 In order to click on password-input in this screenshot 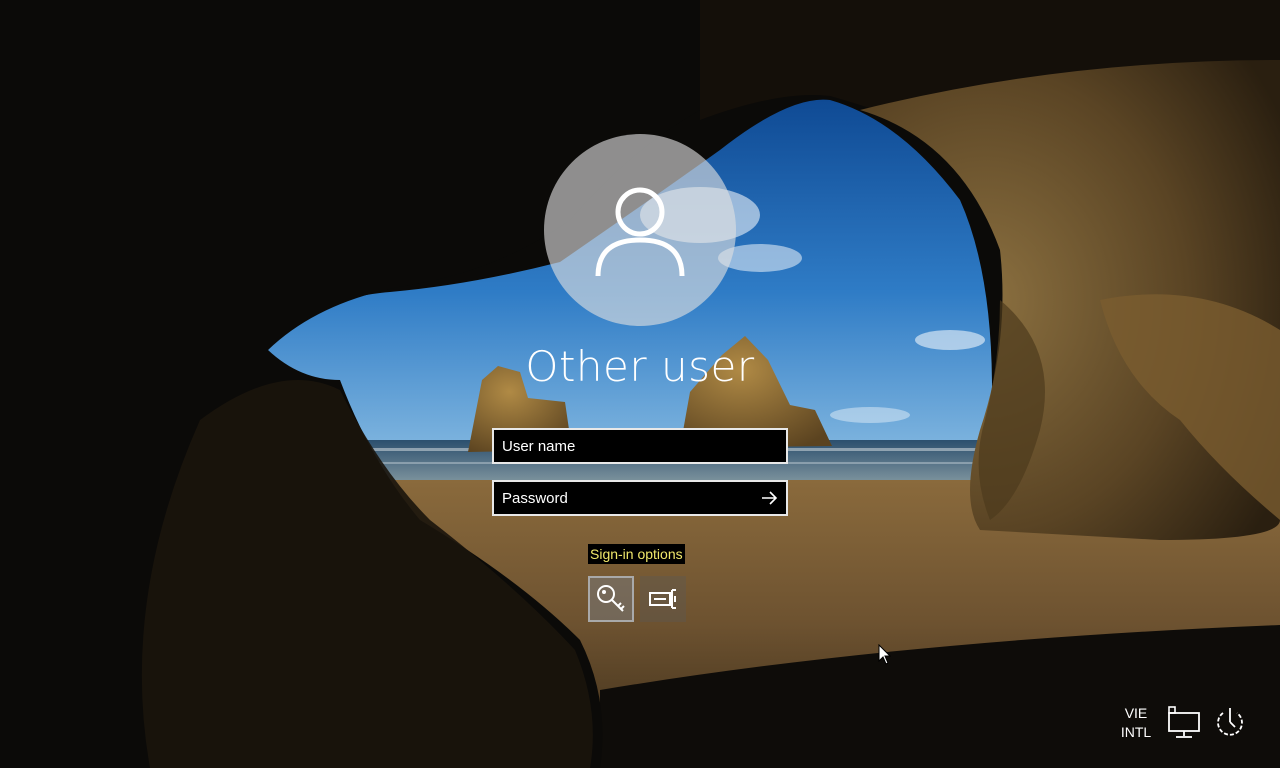, I will do `click(623, 498)`.